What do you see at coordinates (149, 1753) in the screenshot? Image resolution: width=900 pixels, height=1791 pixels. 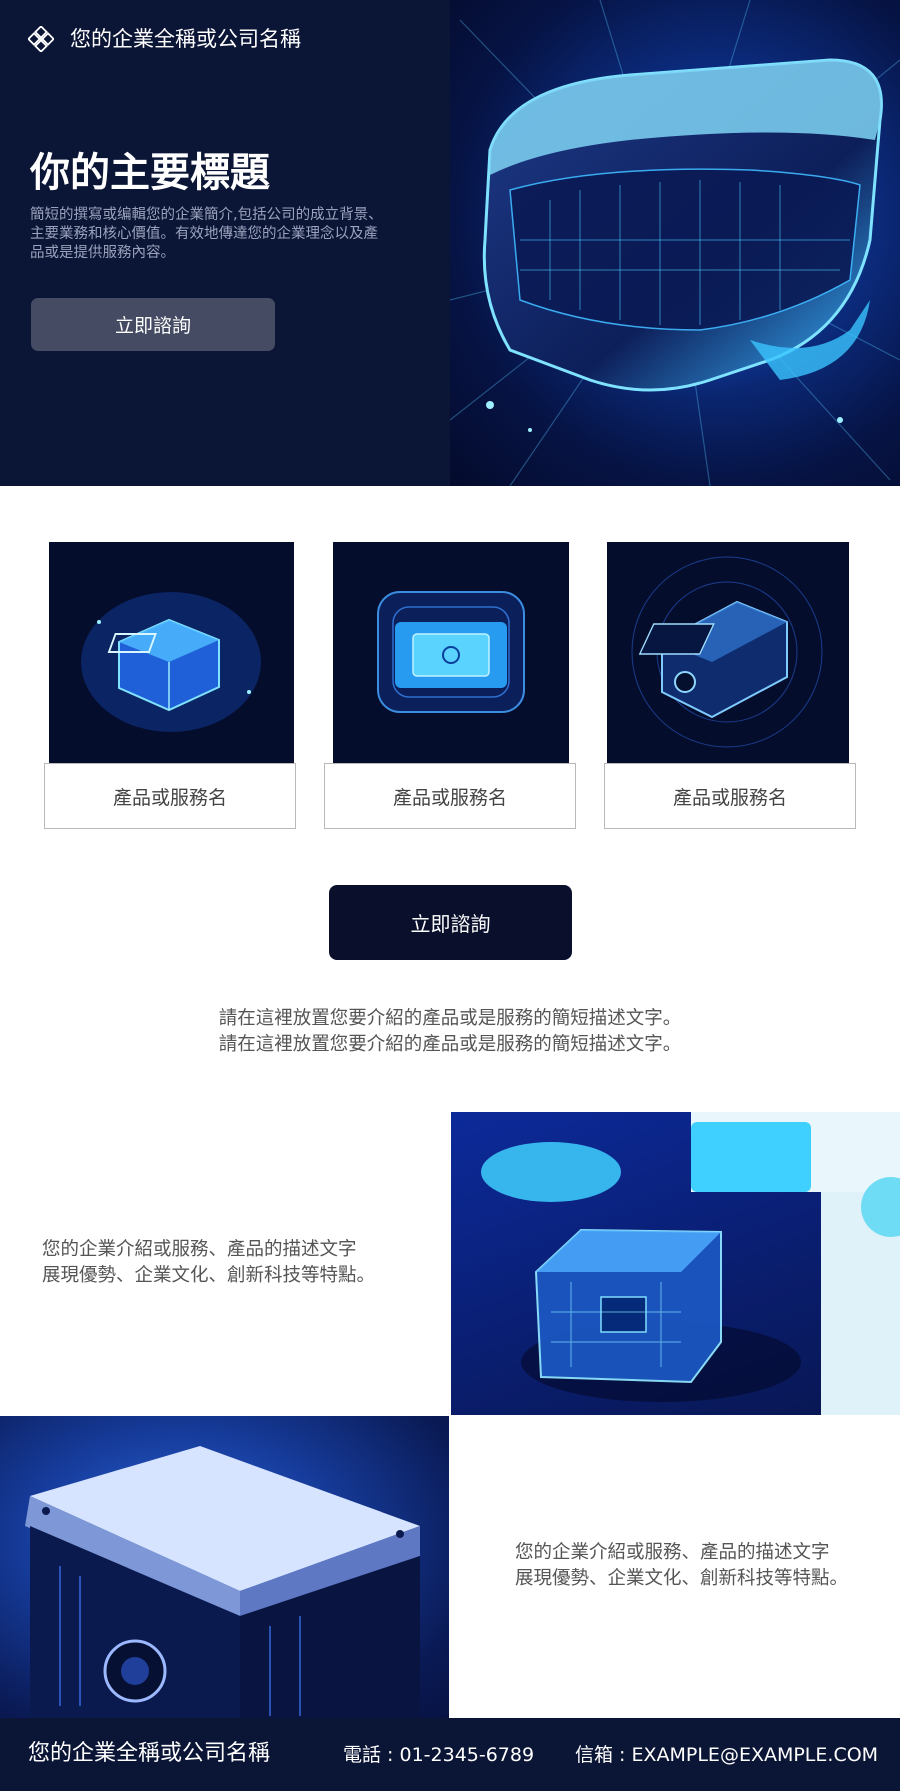 I see `footer-company-name: 您的企業全稱或公司名稱` at bounding box center [149, 1753].